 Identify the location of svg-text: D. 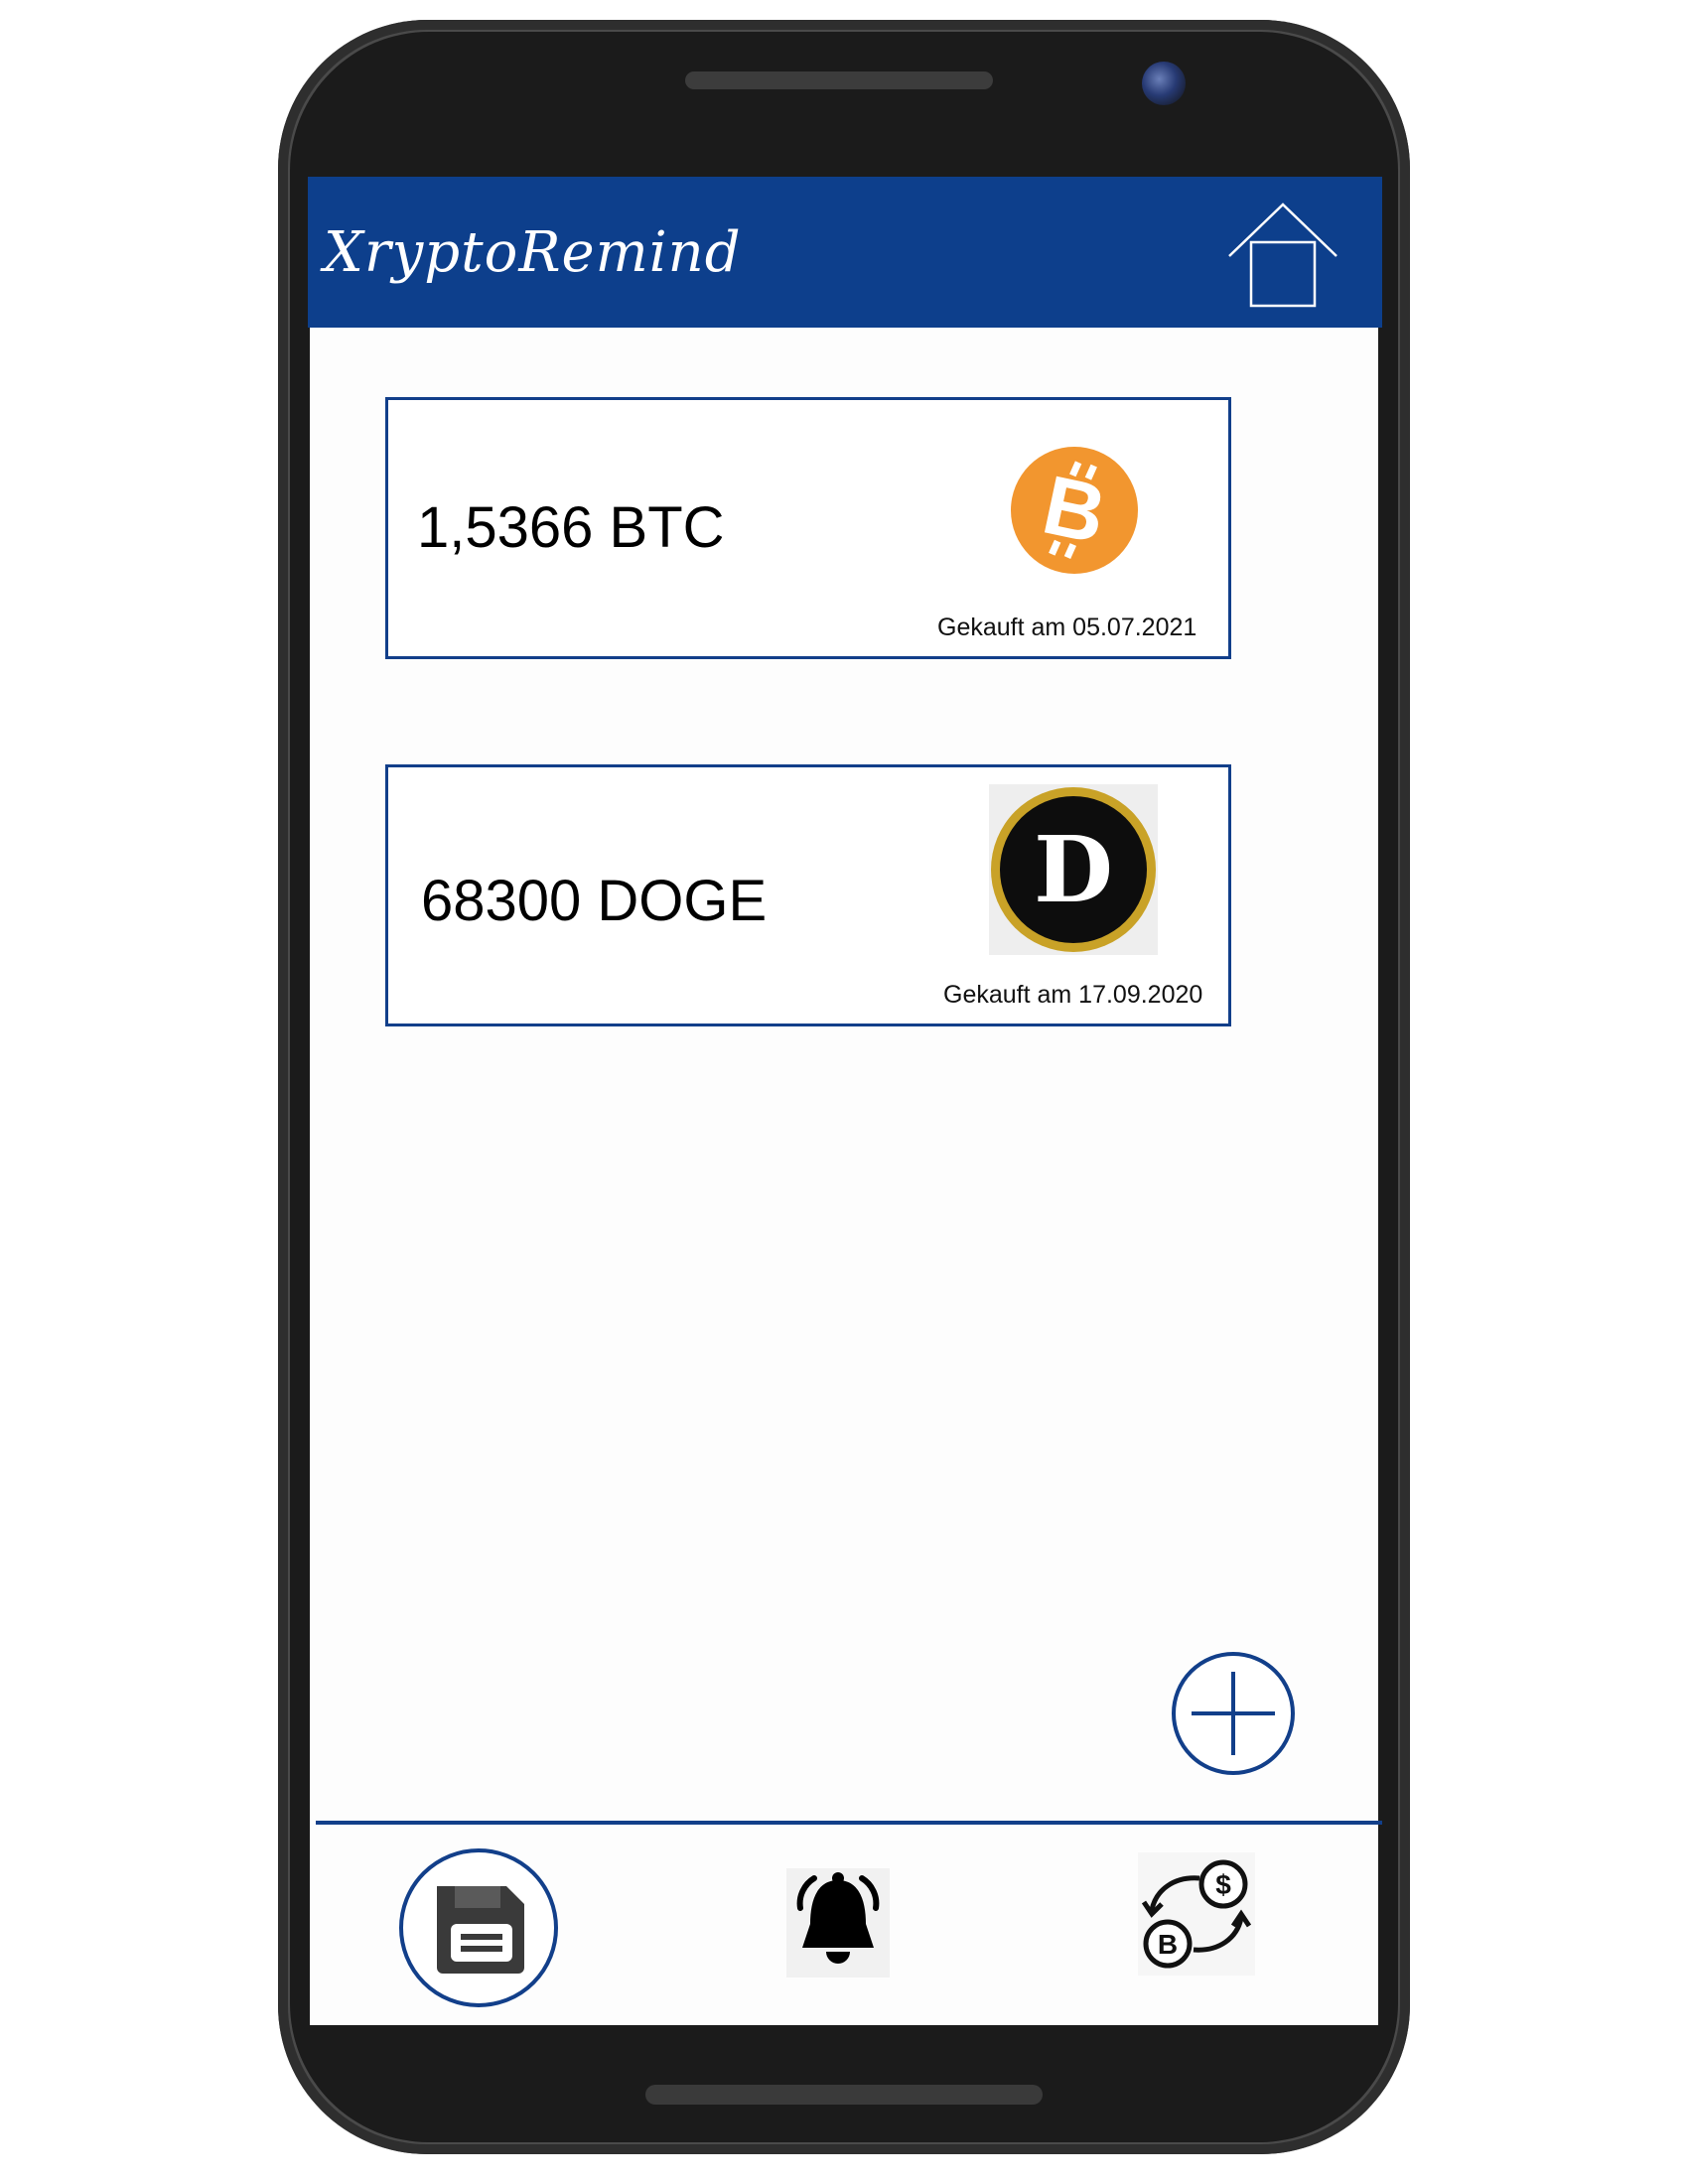
(1073, 869).